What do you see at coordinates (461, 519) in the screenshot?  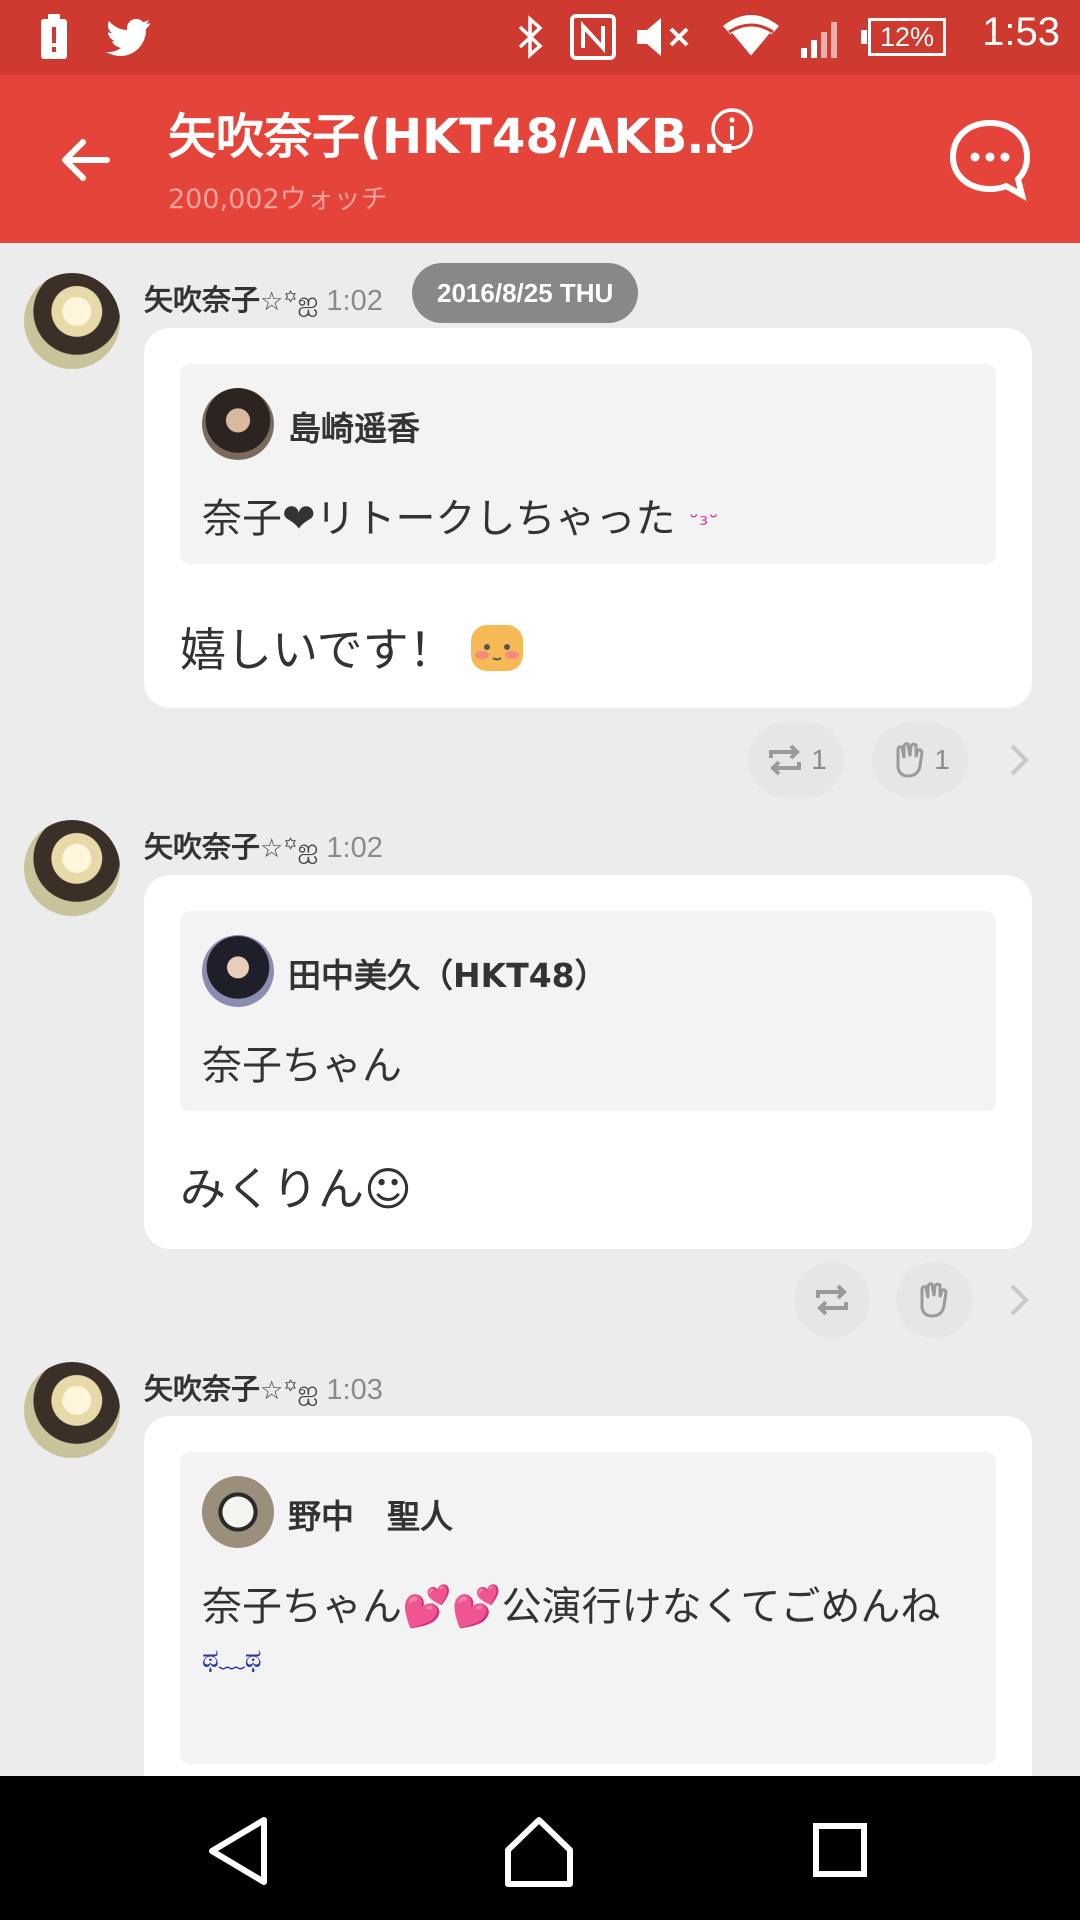 I see `quote-text: 奈子❤リトークしちゃった ˘³˘` at bounding box center [461, 519].